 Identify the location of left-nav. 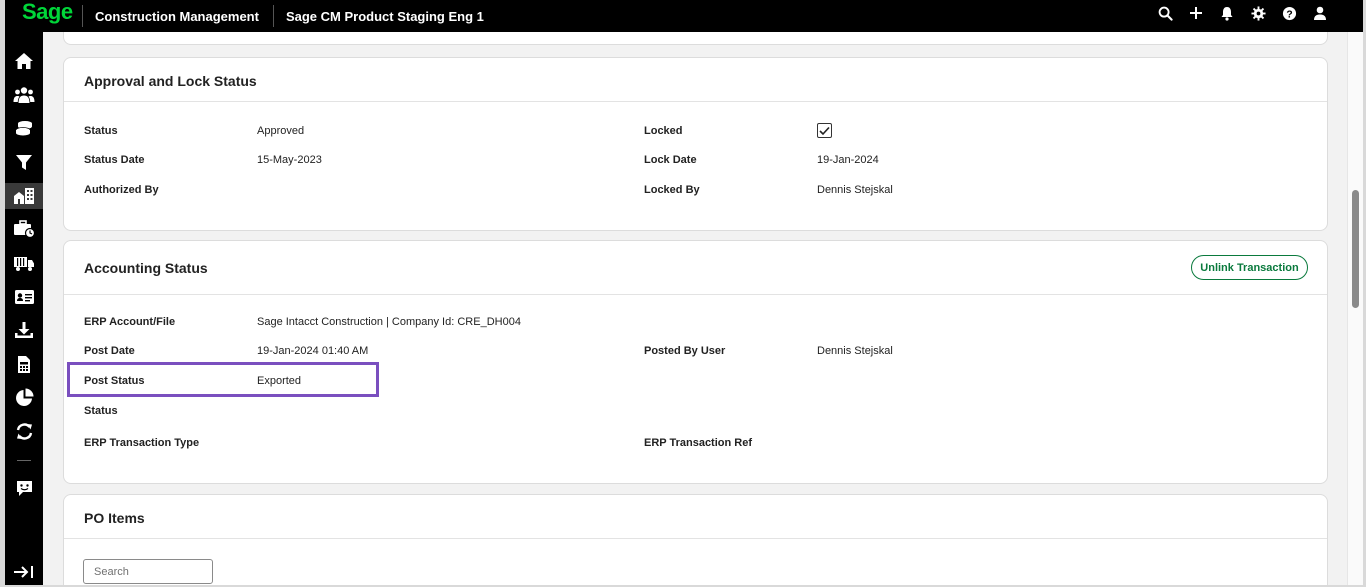
(24, 308).